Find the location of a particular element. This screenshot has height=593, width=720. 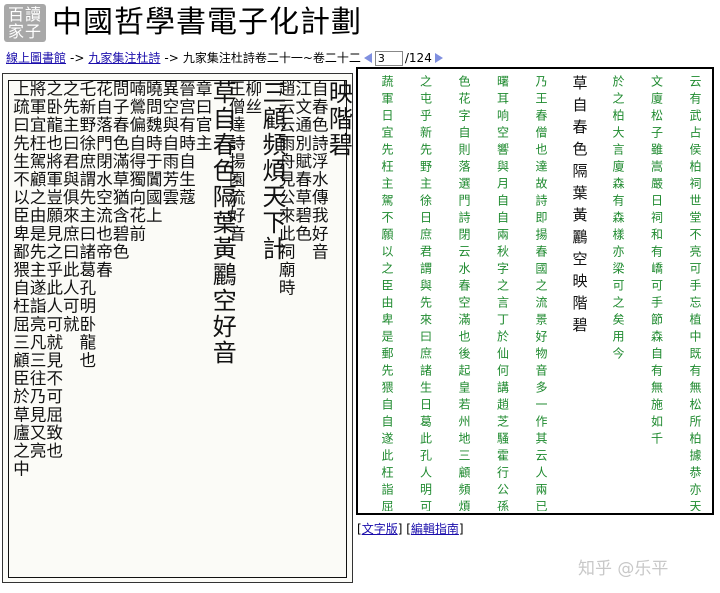

scan-text-column: 異空與自雨芳雲 is located at coordinates (169, 143).